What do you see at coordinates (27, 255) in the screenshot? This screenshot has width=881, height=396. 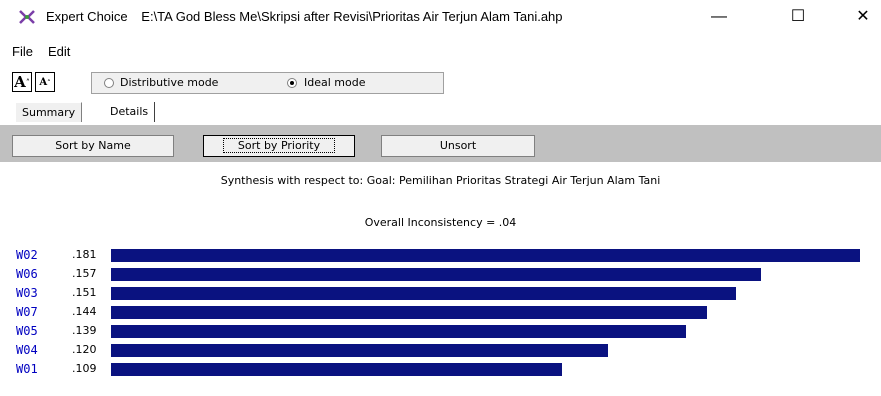 I see `alternative-name: W02` at bounding box center [27, 255].